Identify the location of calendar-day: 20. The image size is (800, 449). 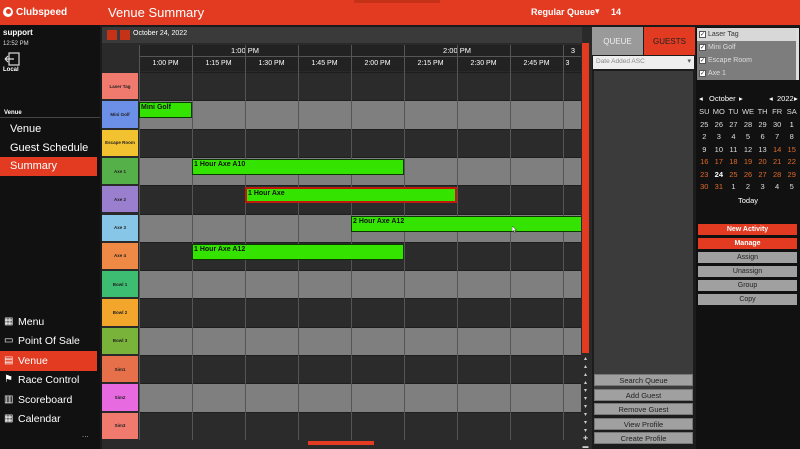
(762, 162).